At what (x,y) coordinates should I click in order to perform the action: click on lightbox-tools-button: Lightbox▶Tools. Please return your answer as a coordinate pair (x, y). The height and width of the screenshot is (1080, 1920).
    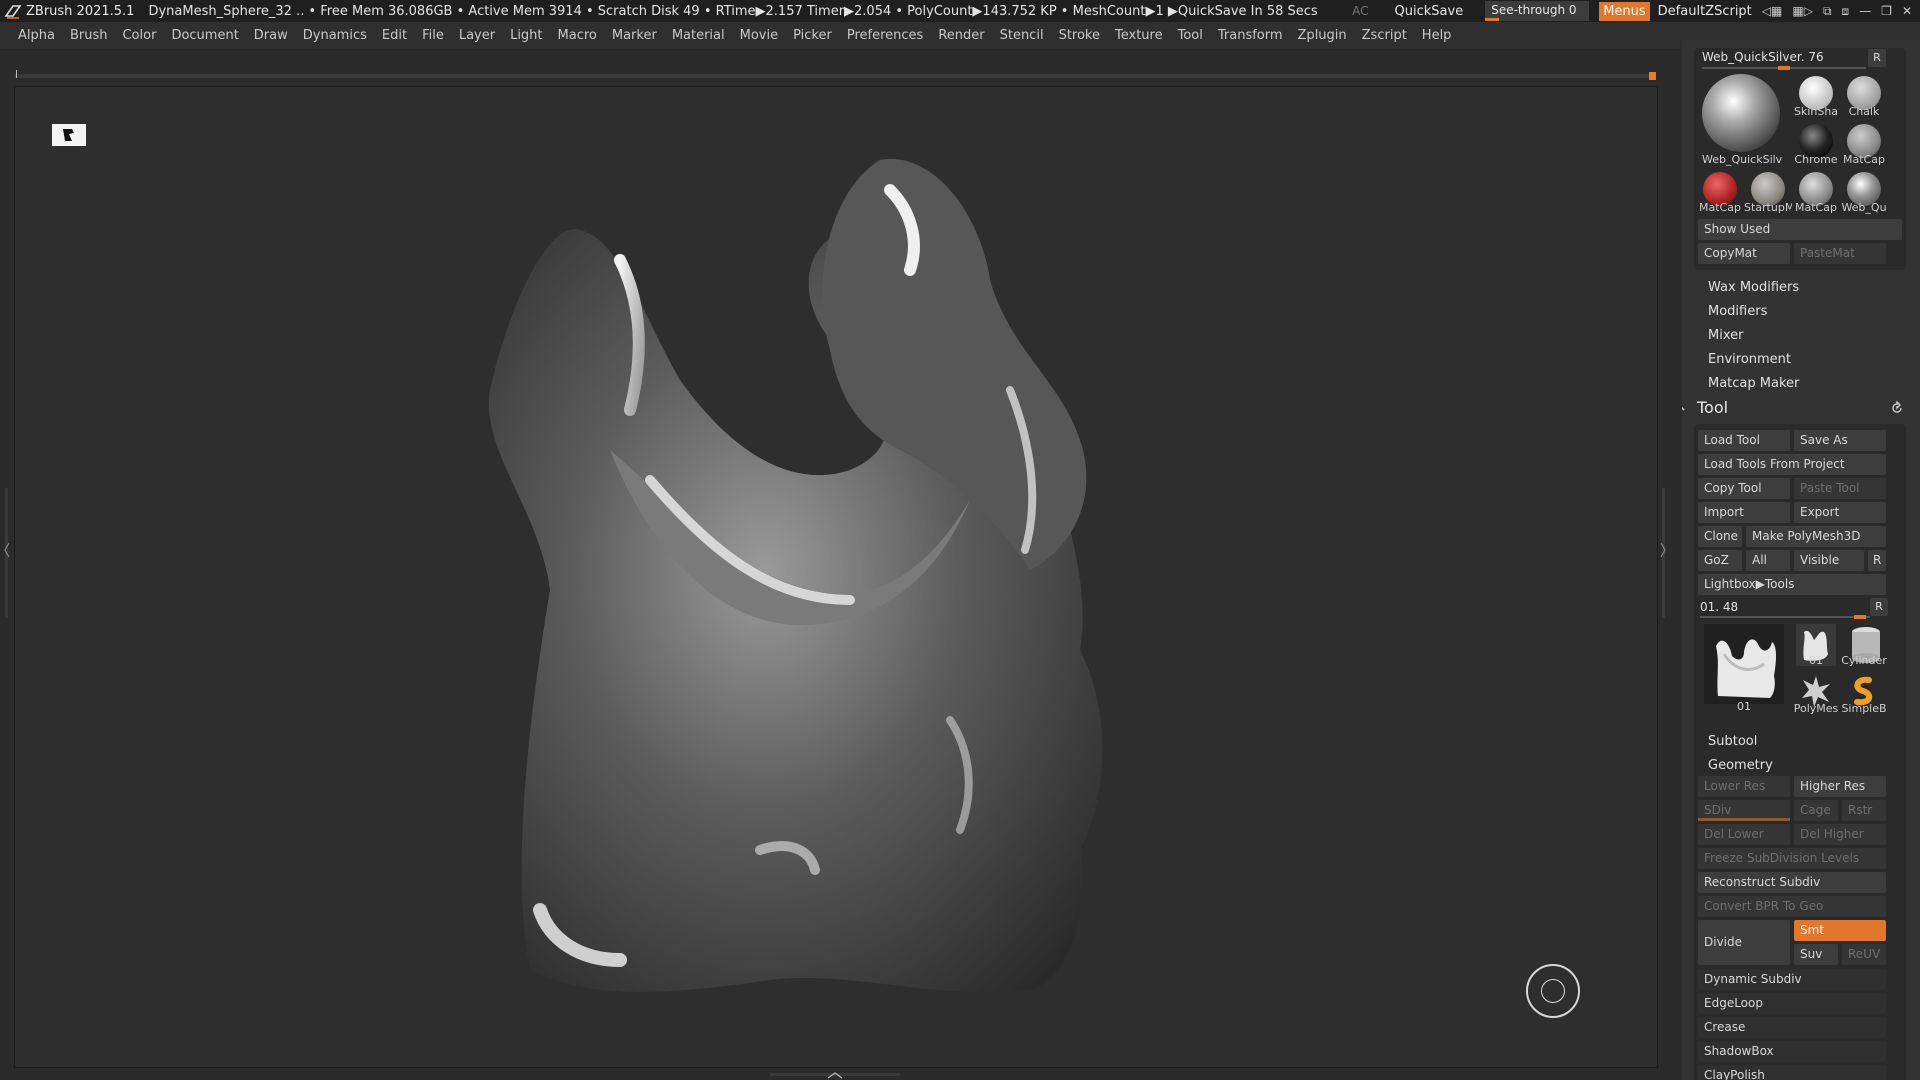
    Looking at the image, I should click on (1792, 584).